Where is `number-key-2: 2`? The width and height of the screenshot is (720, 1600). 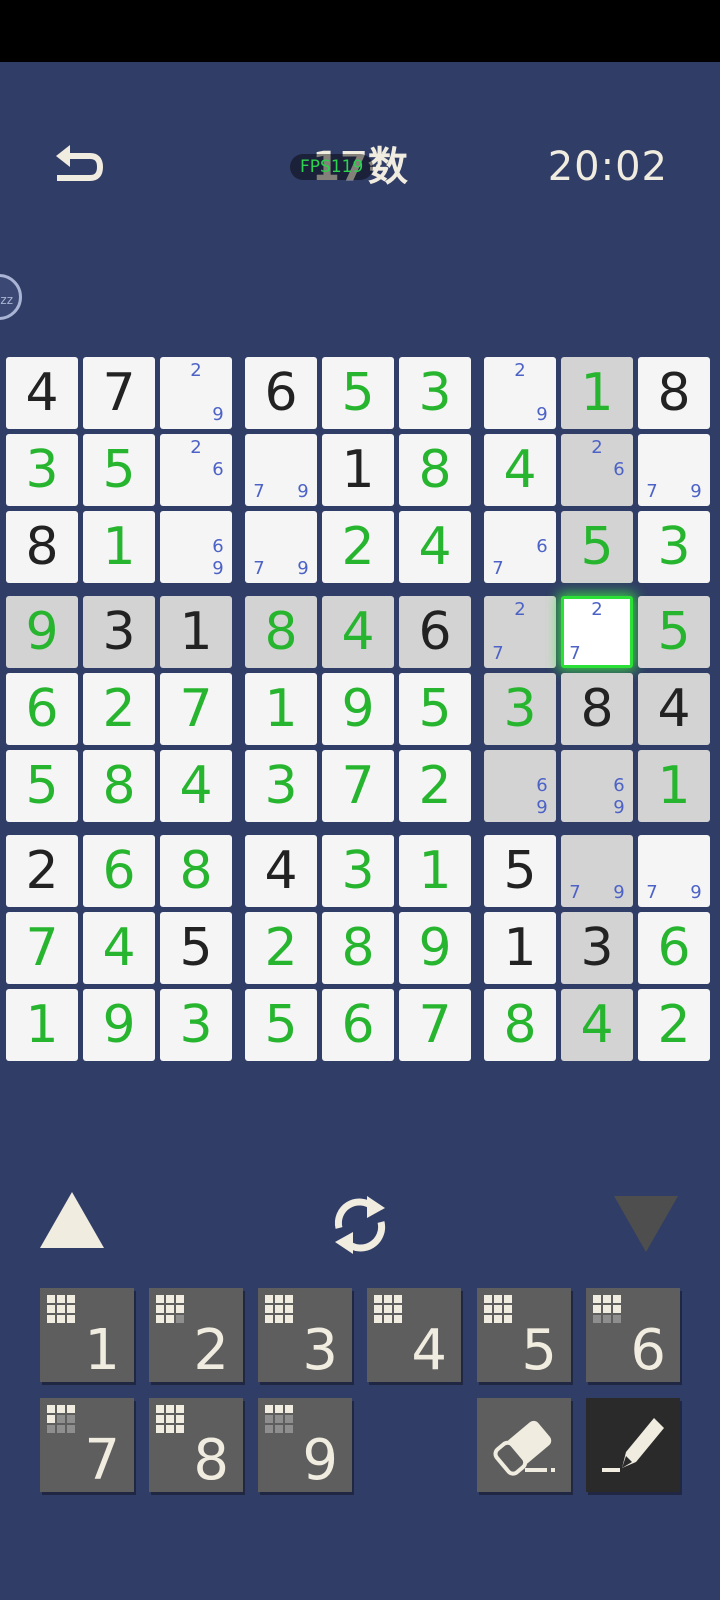 number-key-2: 2 is located at coordinates (196, 1335).